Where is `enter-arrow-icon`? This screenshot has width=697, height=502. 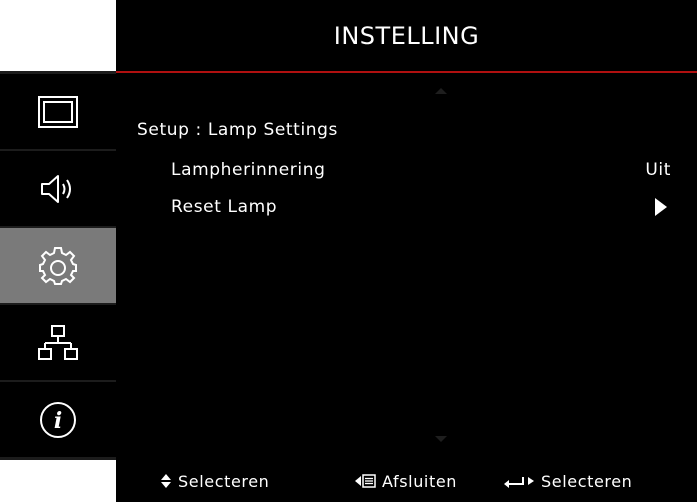 enter-arrow-icon is located at coordinates (519, 482).